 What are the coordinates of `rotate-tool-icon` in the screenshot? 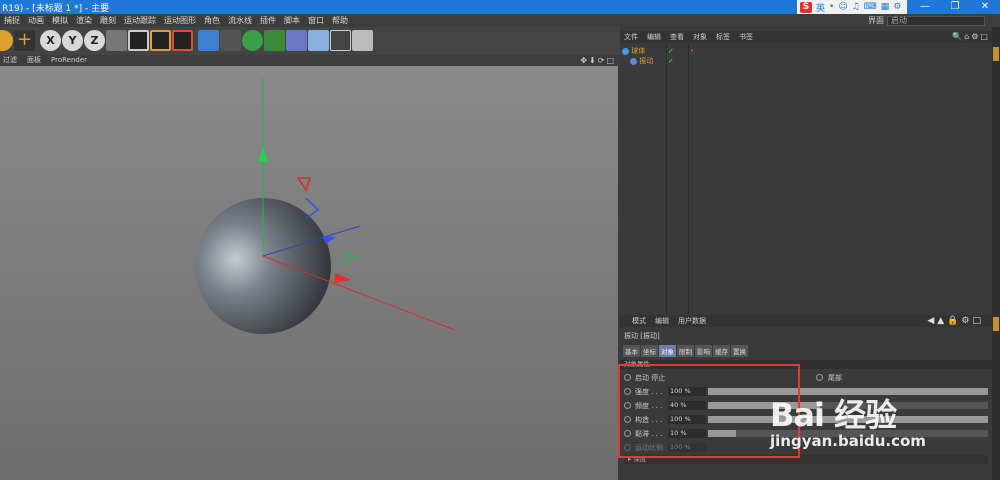 It's located at (6, 40).